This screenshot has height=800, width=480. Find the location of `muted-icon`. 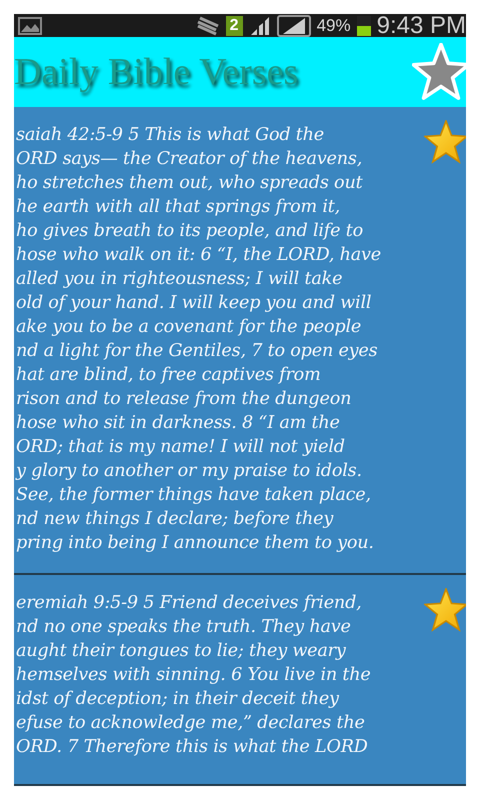

muted-icon is located at coordinates (208, 26).